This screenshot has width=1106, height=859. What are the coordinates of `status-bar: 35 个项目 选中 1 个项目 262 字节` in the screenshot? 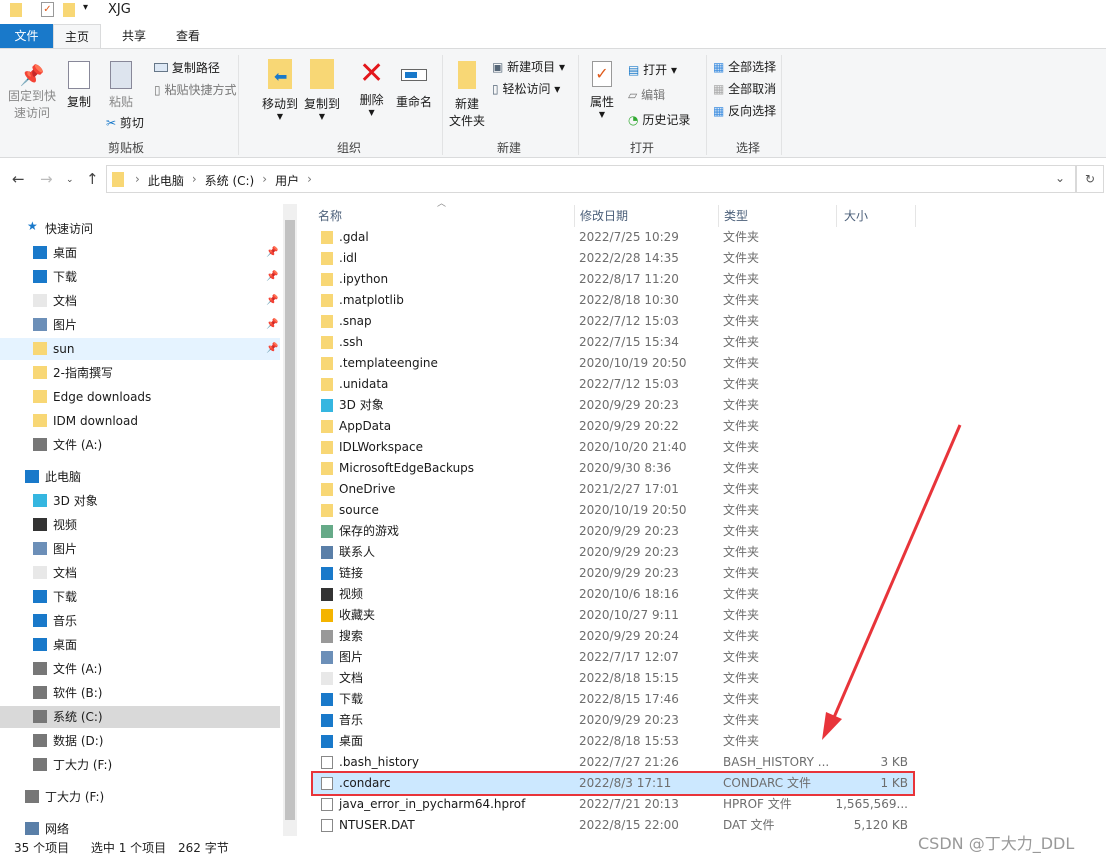 It's located at (121, 847).